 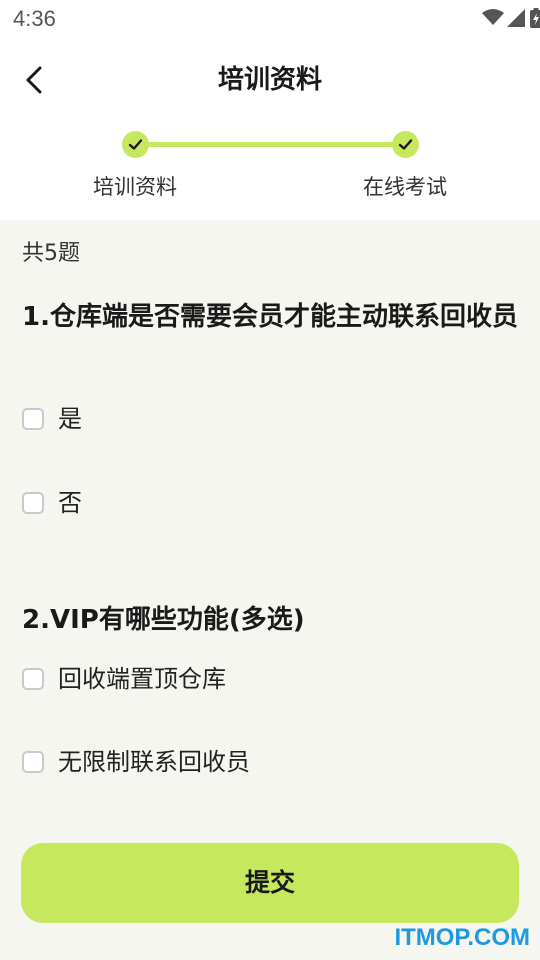 What do you see at coordinates (516, 18) in the screenshot?
I see `signal-icon` at bounding box center [516, 18].